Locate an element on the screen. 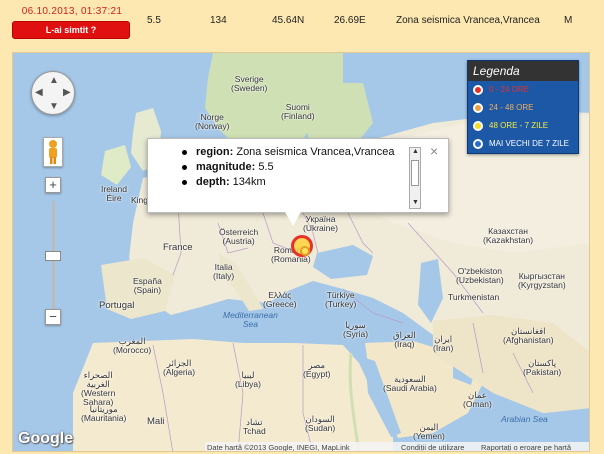  event-longitude: 26.69E is located at coordinates (350, 20).